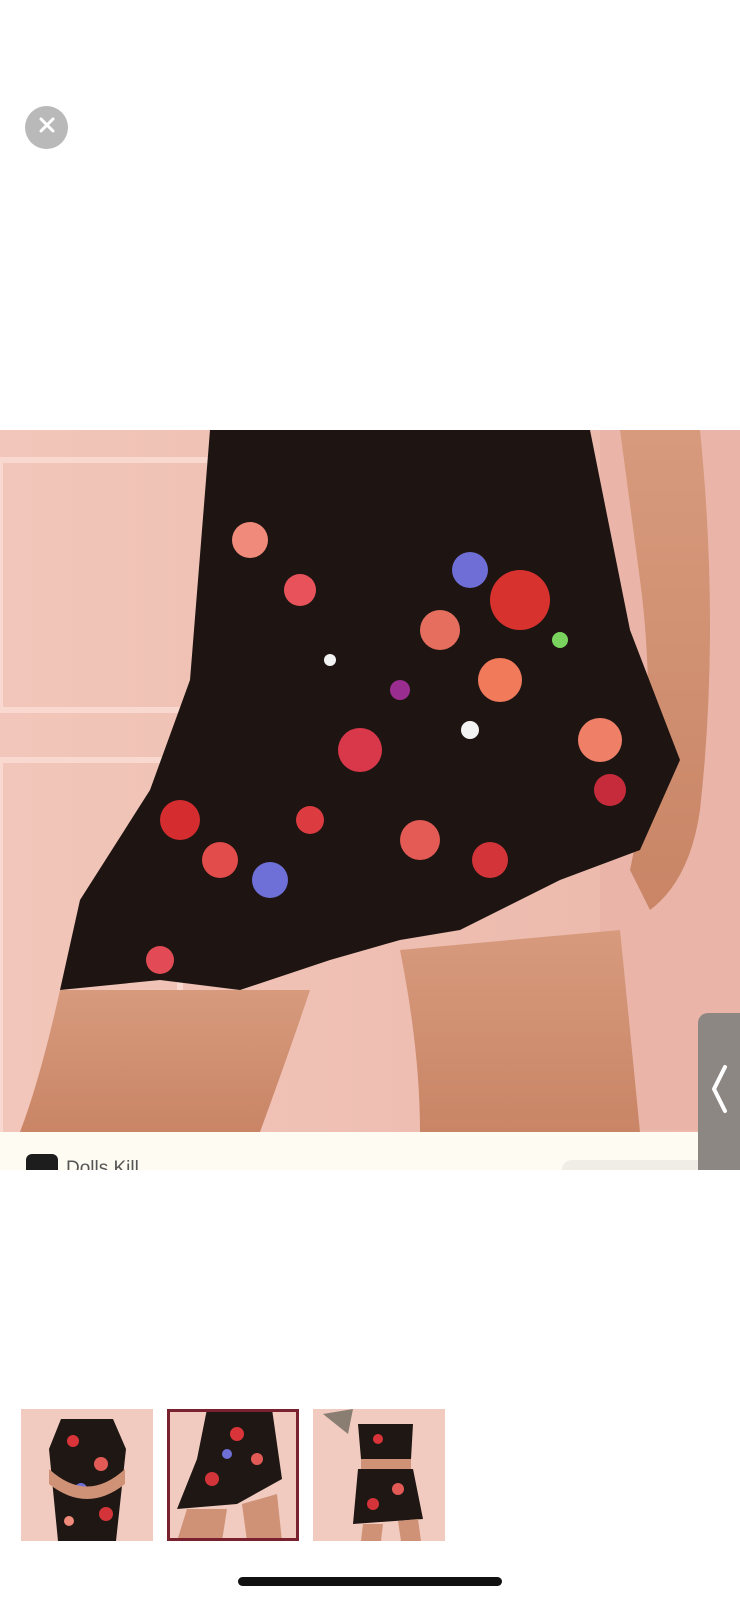 The image size is (740, 1600). Describe the element at coordinates (102, 1164) in the screenshot. I see `brand-name: Dolls Kill` at that location.